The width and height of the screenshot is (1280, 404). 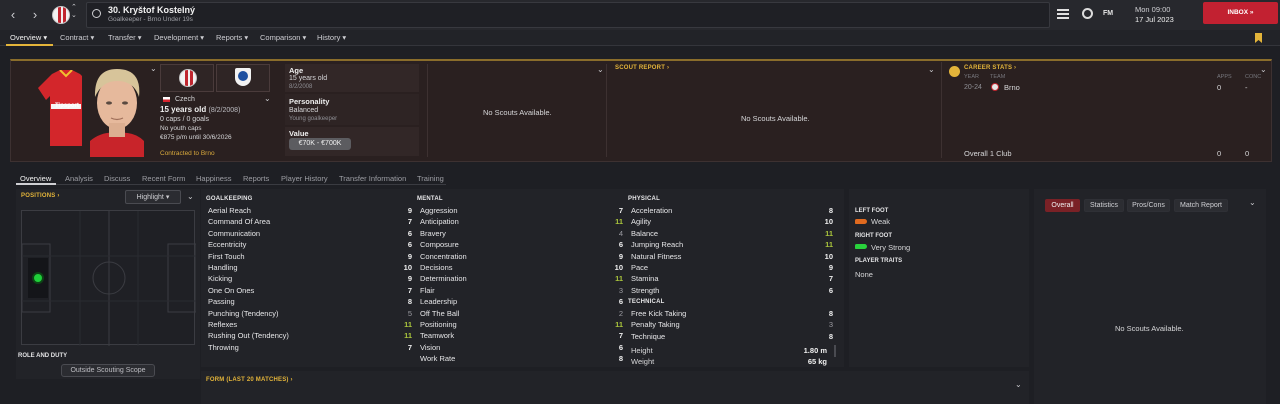 What do you see at coordinates (1148, 205) in the screenshot?
I see `tab-pros-cons: Pros/Cons` at bounding box center [1148, 205].